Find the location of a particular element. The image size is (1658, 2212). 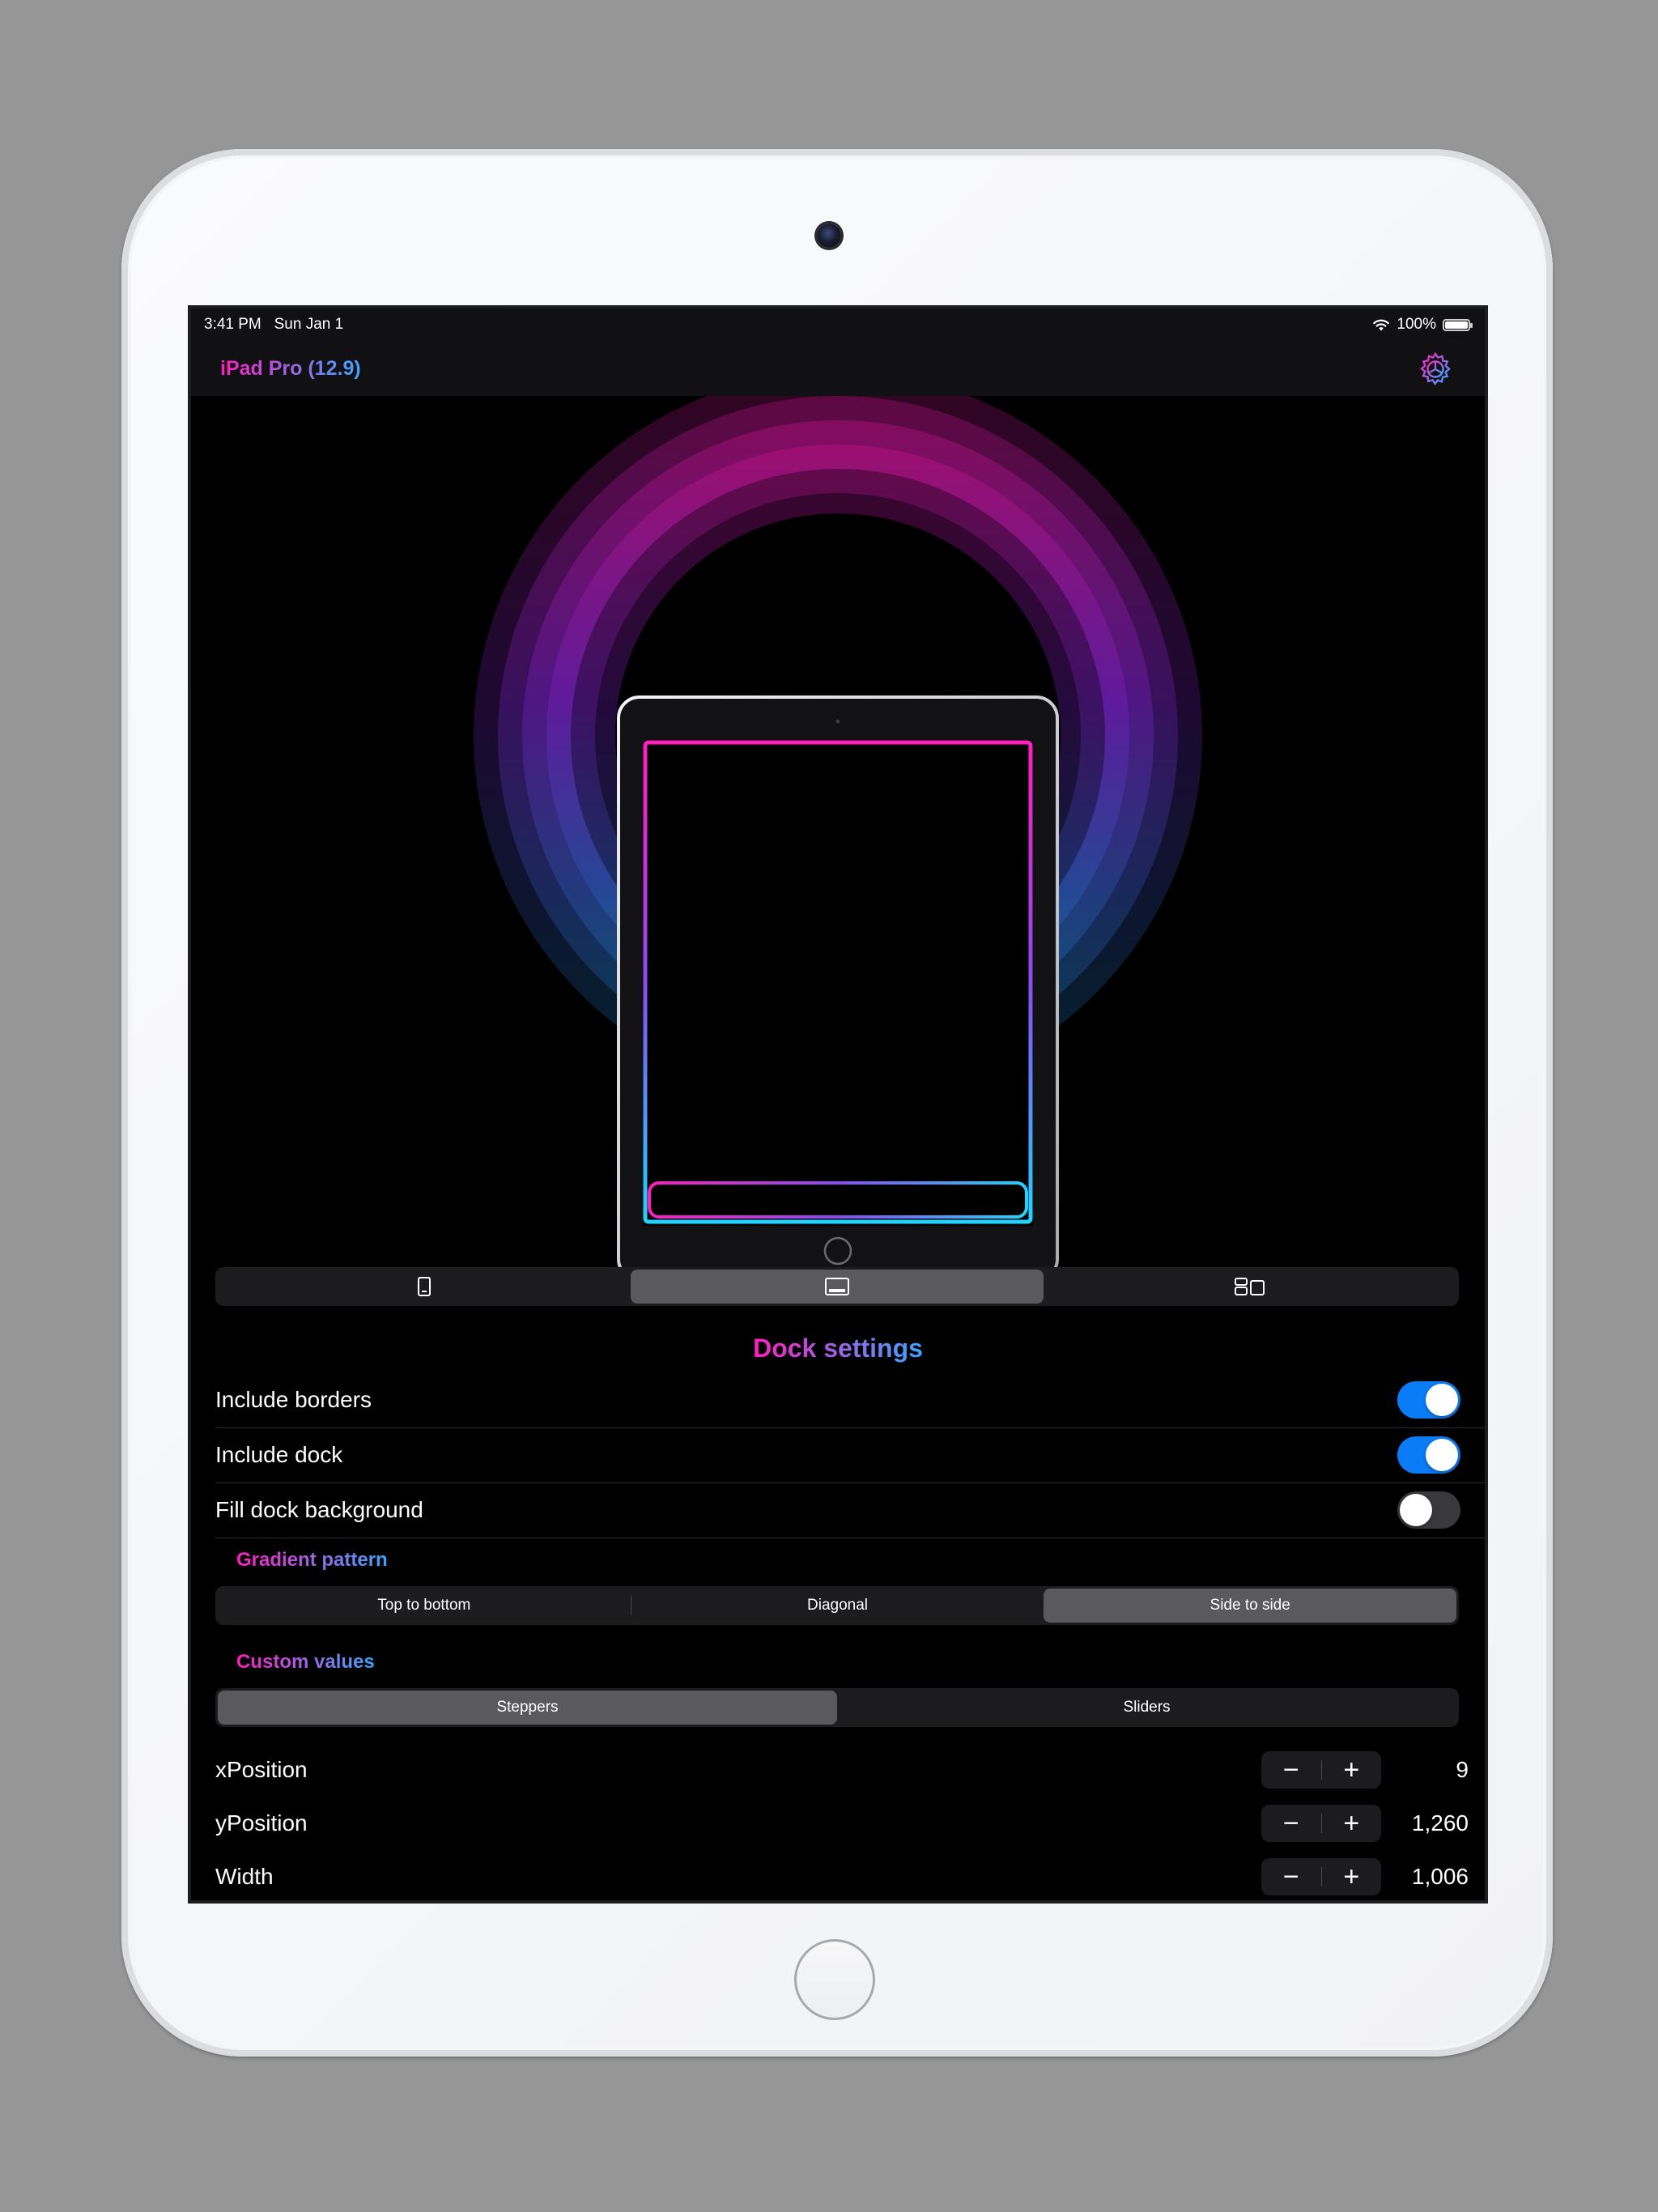

yposition-label: yPosition is located at coordinates (261, 1823).